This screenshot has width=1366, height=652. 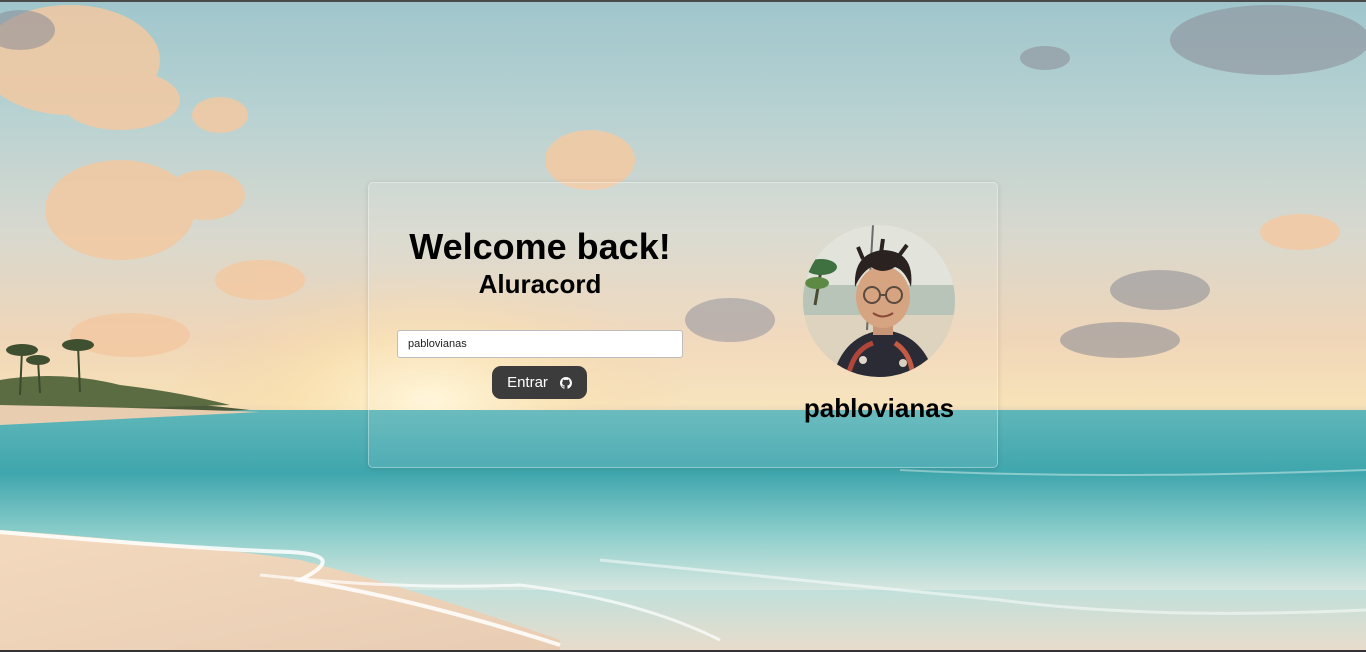 I want to click on avatar, so click(x=879, y=301).